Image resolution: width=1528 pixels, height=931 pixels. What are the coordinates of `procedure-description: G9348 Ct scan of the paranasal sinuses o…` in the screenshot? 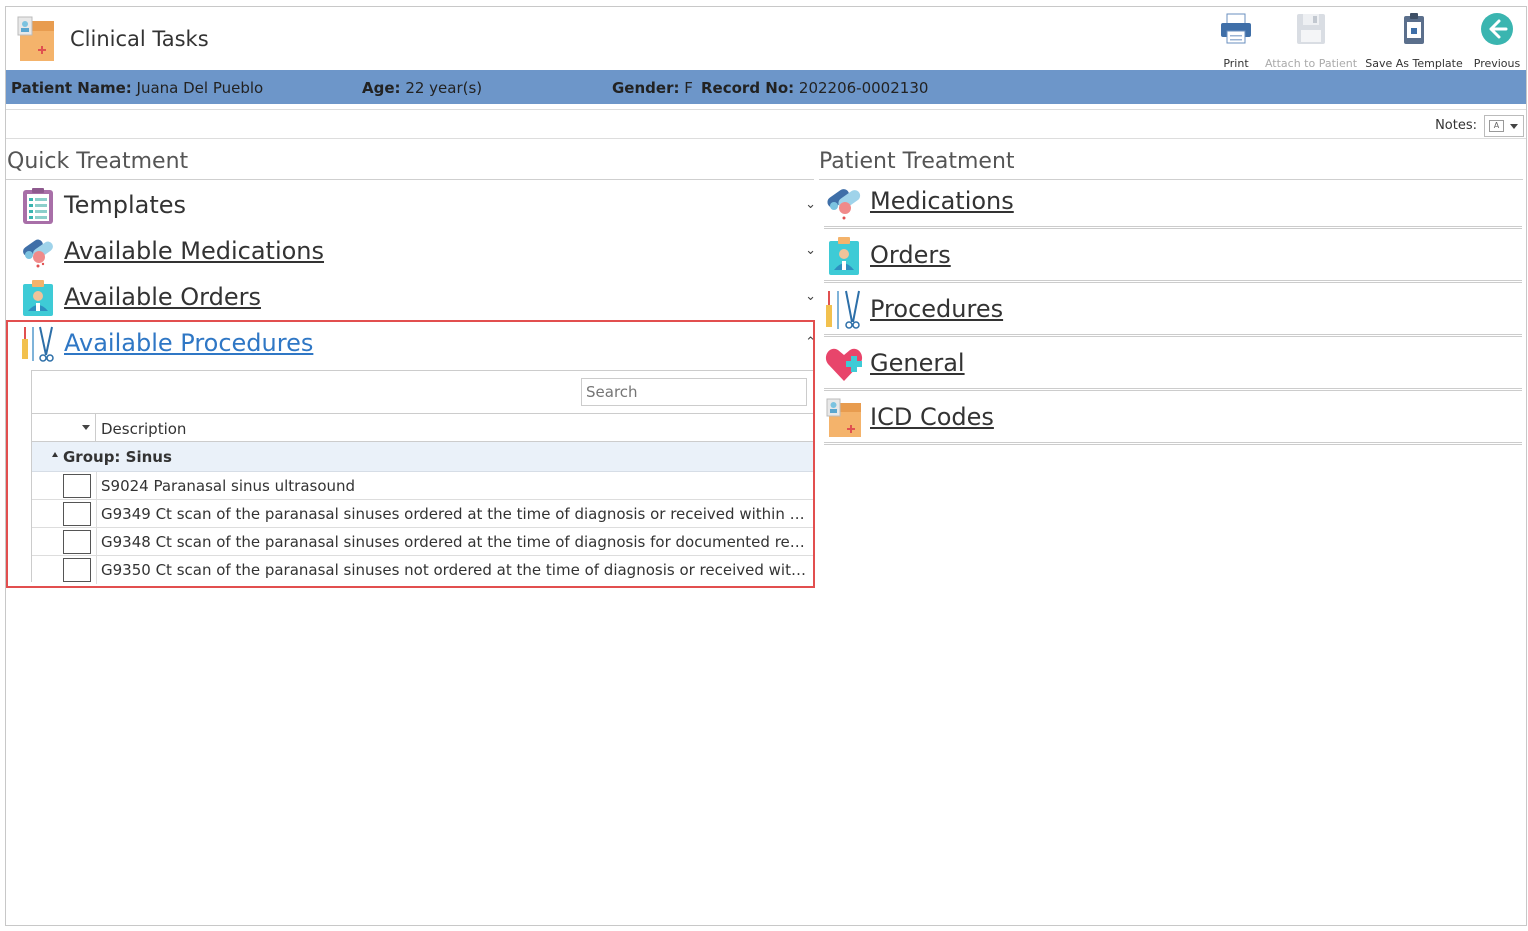 It's located at (455, 542).